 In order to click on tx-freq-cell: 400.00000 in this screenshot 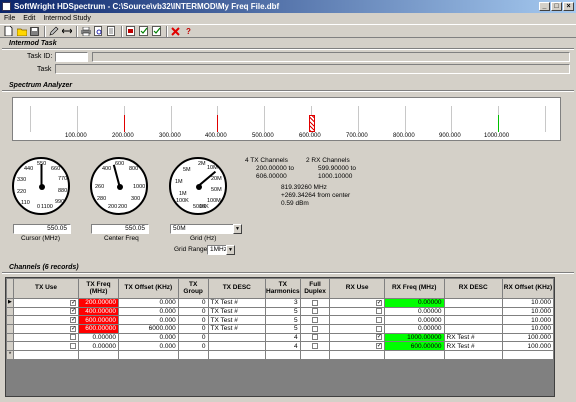, I will do `click(98, 311)`.